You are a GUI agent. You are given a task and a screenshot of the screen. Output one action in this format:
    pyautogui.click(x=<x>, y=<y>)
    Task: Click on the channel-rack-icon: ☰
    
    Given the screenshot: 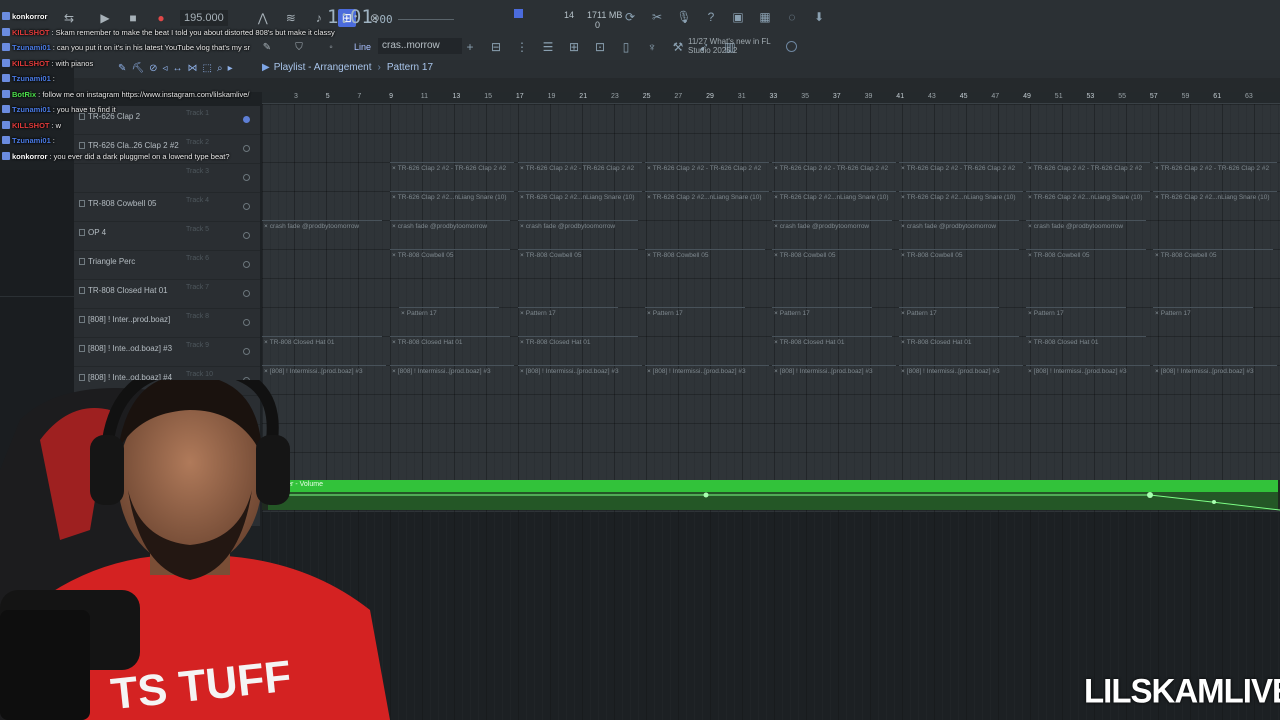 What is the action you would take?
    pyautogui.click(x=548, y=47)
    